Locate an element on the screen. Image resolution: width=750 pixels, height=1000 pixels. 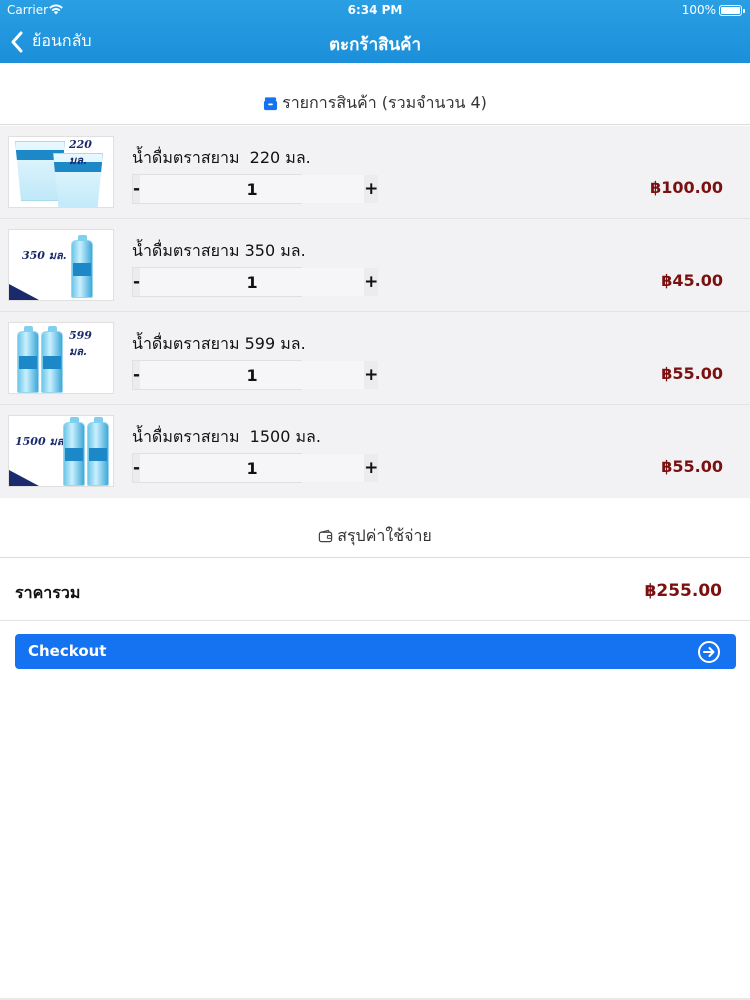
wallet-icon is located at coordinates (325, 536).